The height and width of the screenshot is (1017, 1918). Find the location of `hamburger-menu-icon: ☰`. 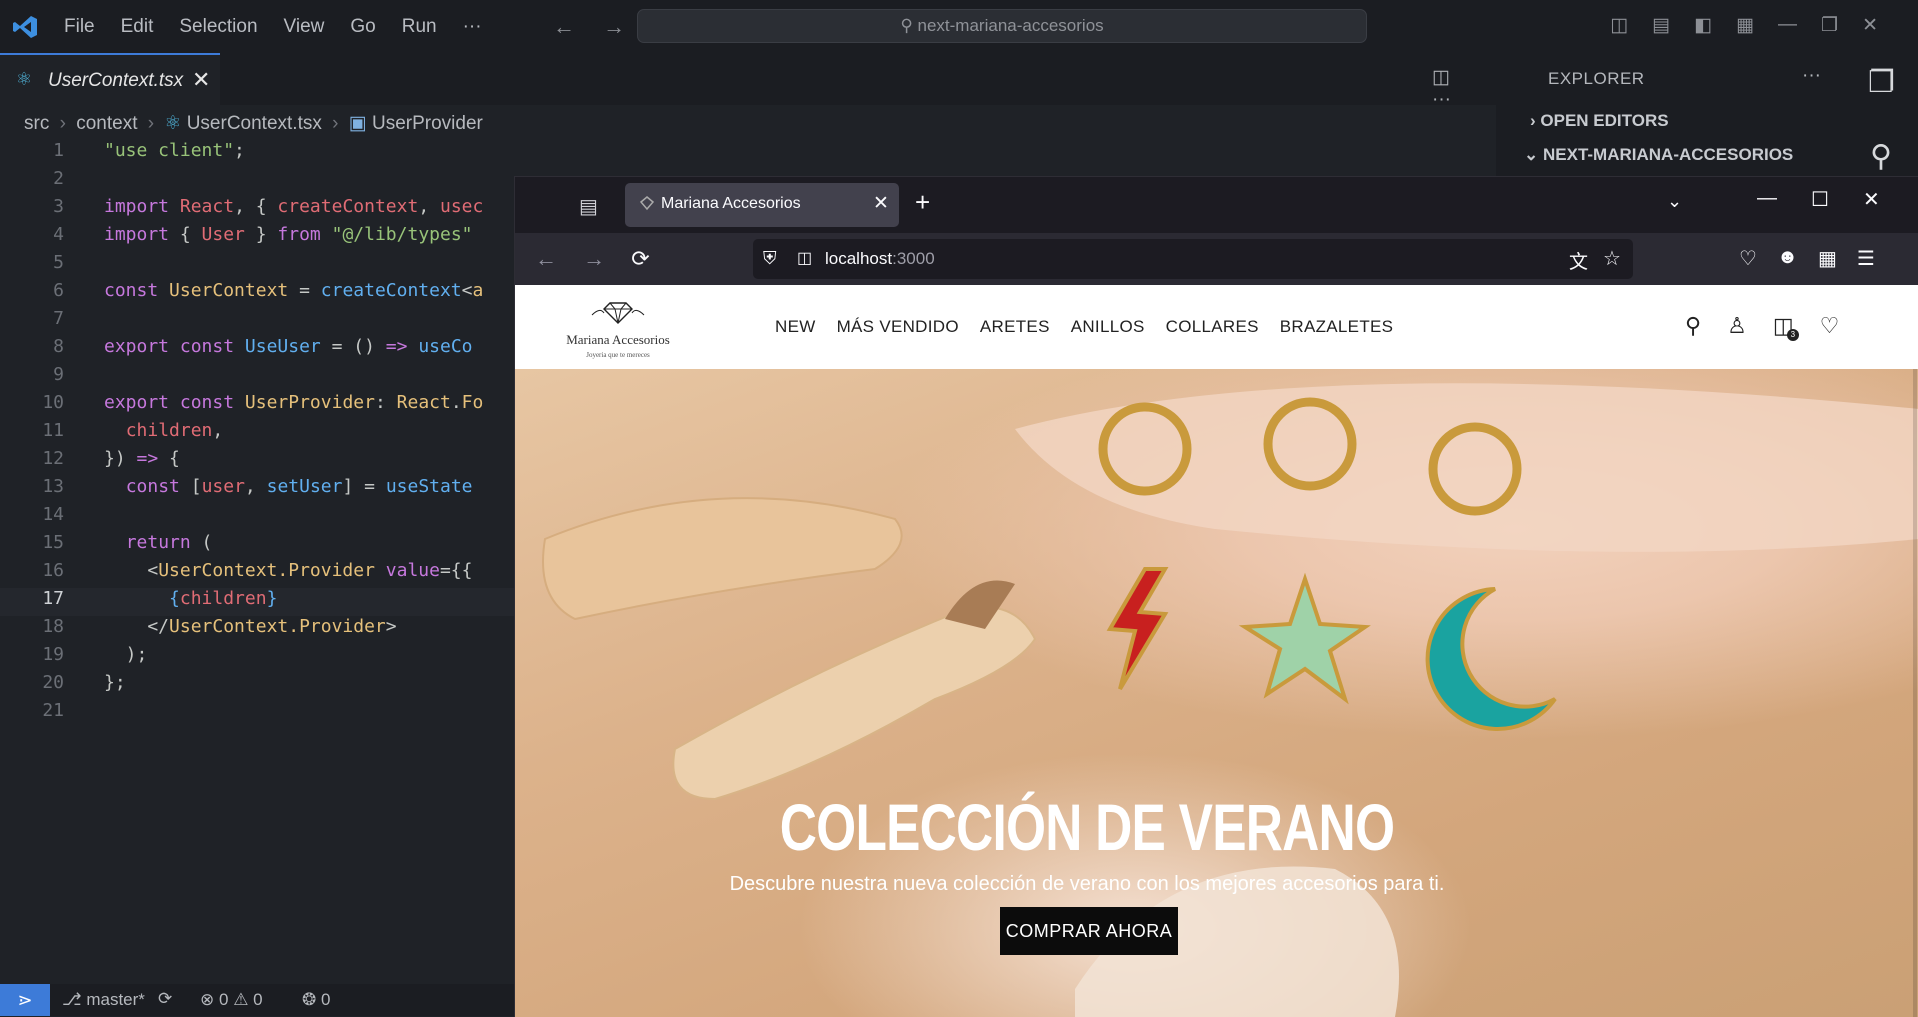

hamburger-menu-icon: ☰ is located at coordinates (1866, 258).